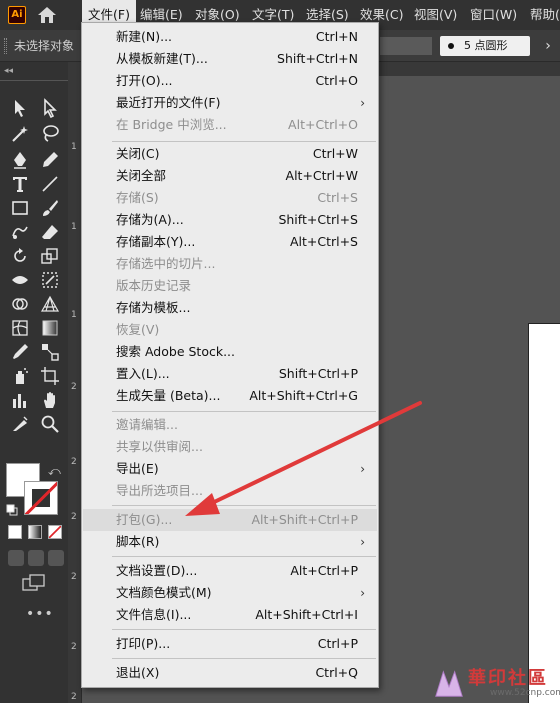 This screenshot has width=560, height=703. I want to click on eraser-tool-icon, so click(50, 232).